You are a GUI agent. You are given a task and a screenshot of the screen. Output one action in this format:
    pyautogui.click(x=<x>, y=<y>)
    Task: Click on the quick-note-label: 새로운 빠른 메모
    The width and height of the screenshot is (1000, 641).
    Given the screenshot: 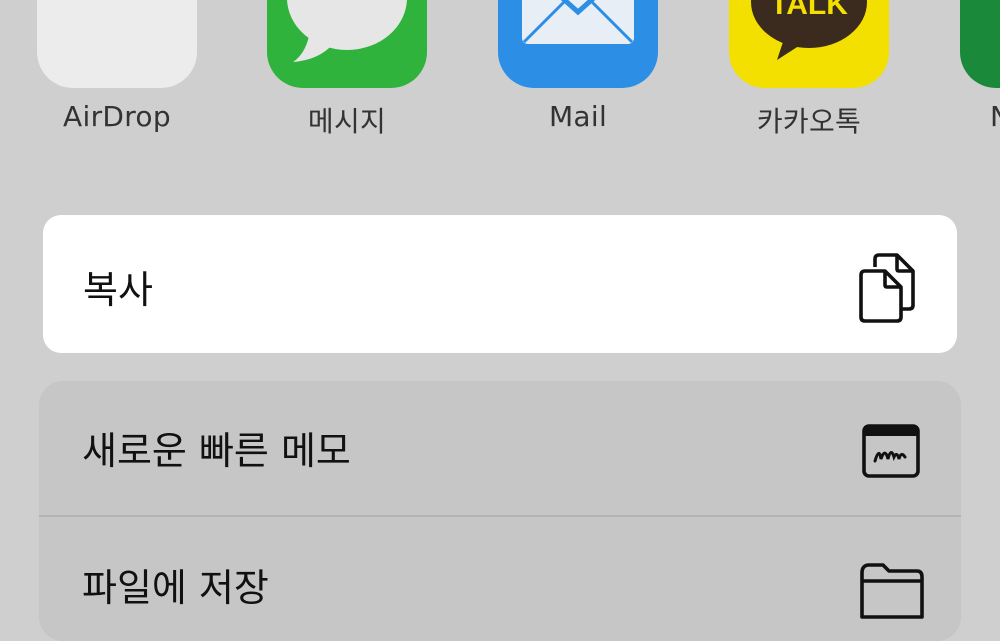 What is the action you would take?
    pyautogui.click(x=216, y=451)
    